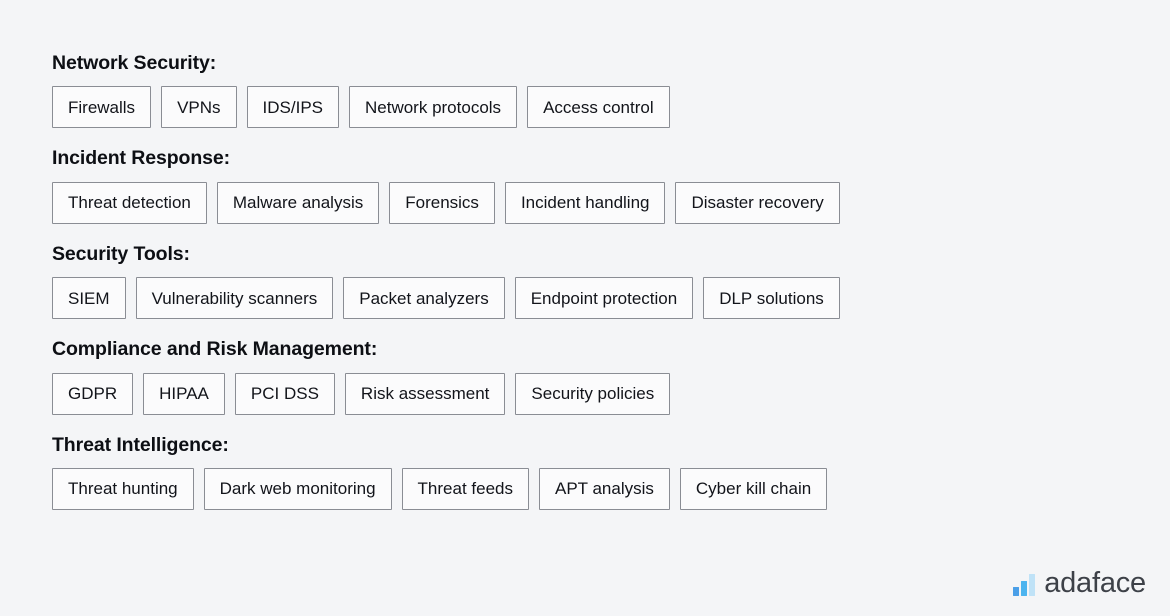 The image size is (1170, 616). I want to click on skill-chip: IDS/IPS, so click(292, 107).